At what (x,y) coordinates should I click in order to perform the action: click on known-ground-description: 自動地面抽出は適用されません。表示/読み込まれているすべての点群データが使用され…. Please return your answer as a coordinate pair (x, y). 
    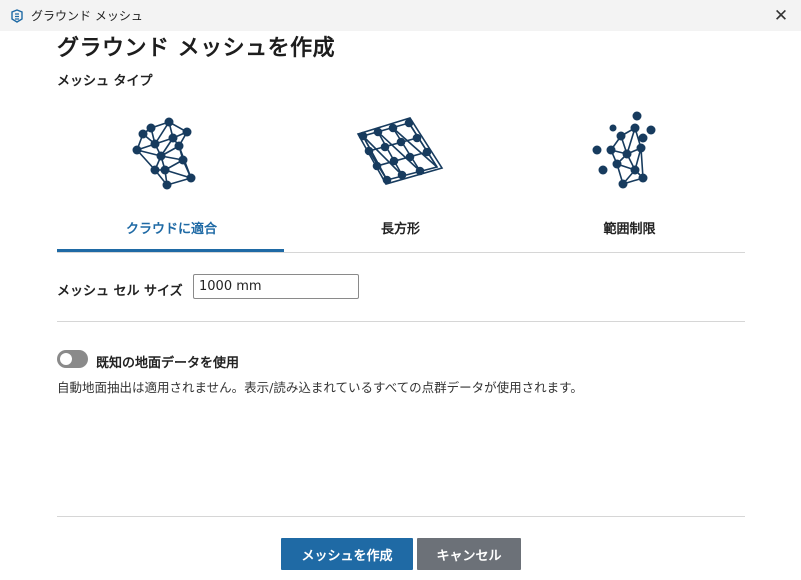
    Looking at the image, I should click on (320, 387).